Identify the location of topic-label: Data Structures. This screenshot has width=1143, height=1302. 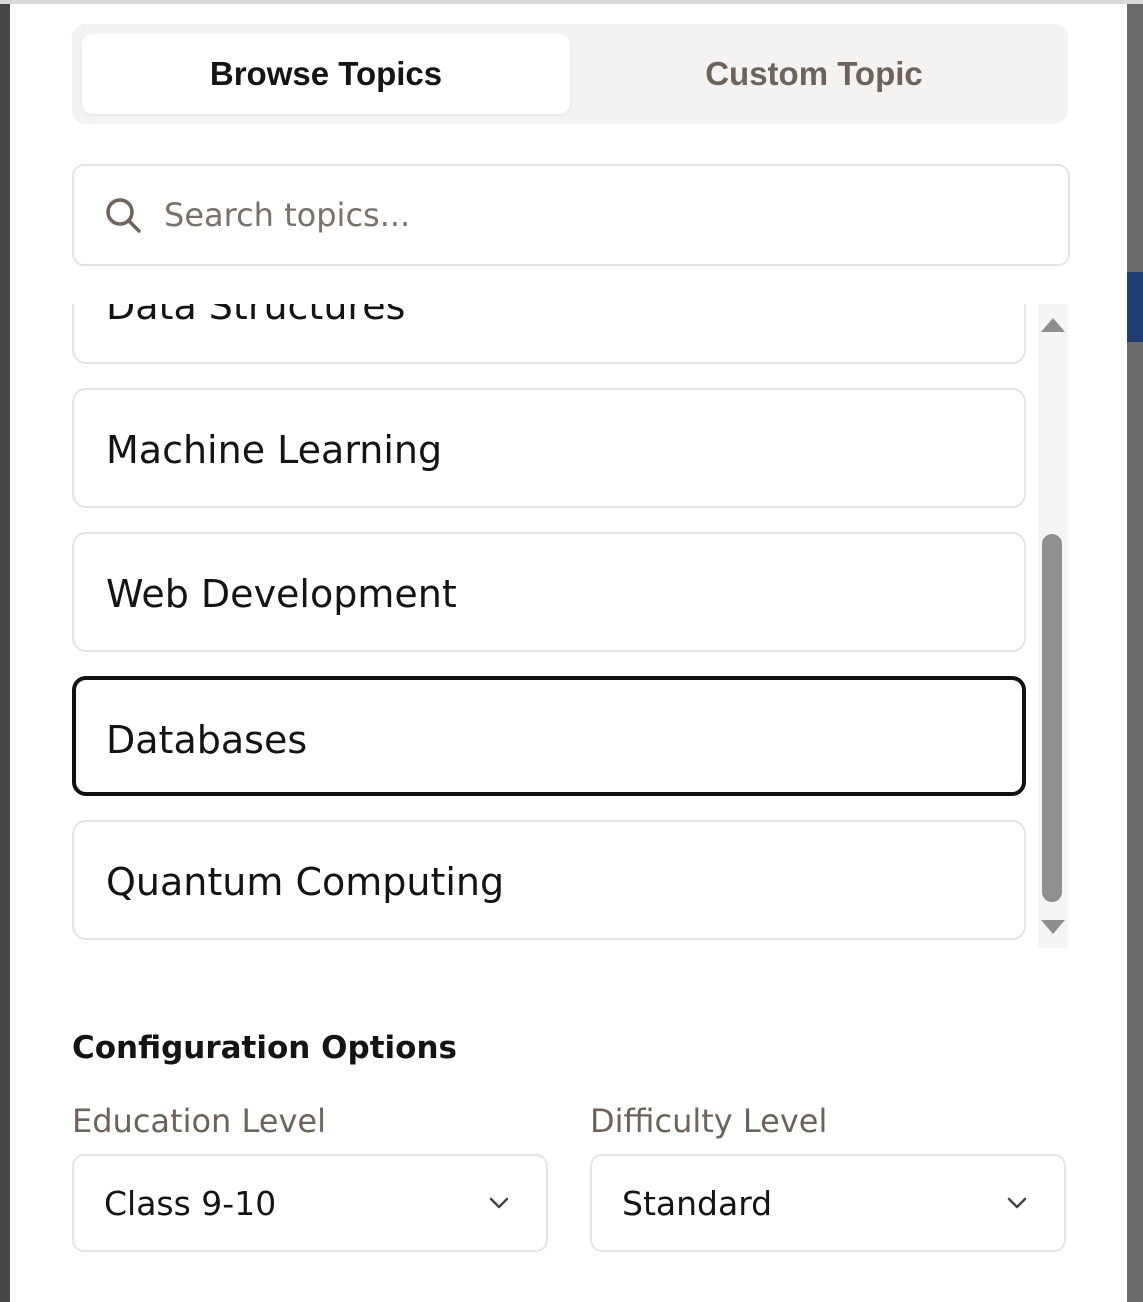
(256, 316).